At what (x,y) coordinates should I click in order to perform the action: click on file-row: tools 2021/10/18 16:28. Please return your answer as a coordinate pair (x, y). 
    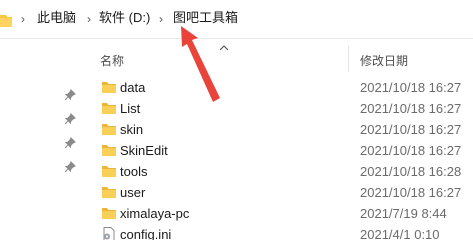
    Looking at the image, I should click on (282, 171).